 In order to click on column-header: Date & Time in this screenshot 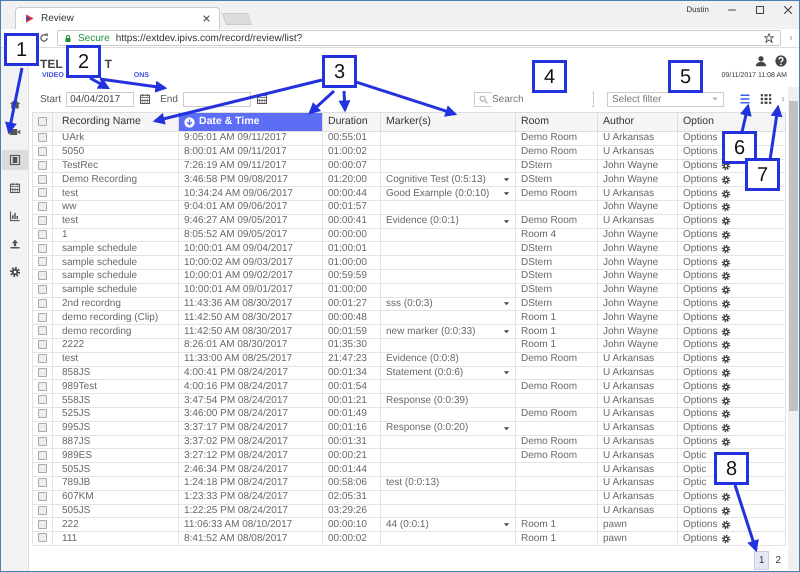, I will do `click(250, 122)`.